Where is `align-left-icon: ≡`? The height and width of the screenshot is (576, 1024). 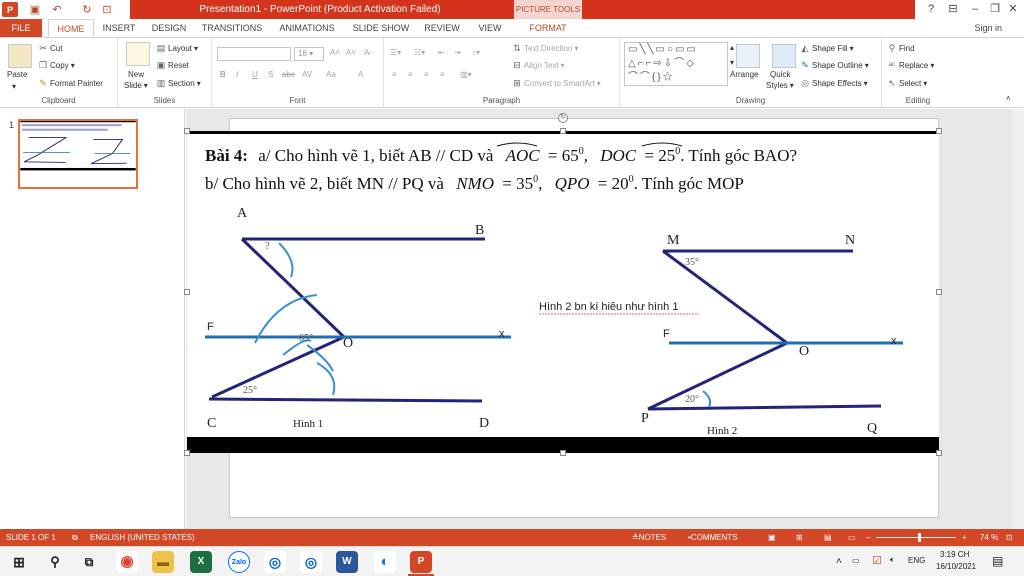 align-left-icon: ≡ is located at coordinates (394, 74).